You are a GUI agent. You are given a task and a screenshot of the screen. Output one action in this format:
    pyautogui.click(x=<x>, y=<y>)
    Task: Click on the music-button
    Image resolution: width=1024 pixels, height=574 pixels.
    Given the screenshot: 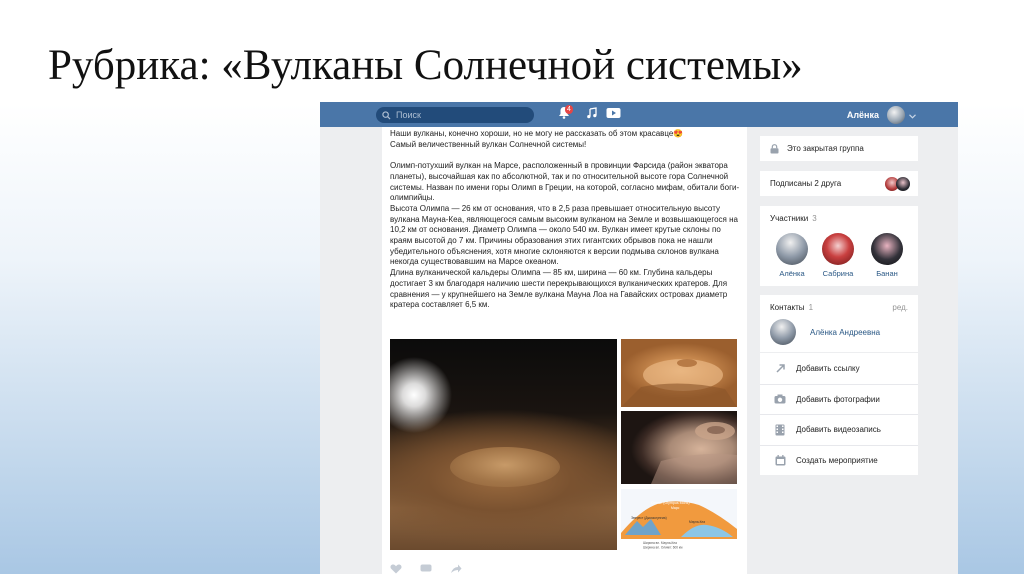 What is the action you would take?
    pyautogui.click(x=592, y=115)
    